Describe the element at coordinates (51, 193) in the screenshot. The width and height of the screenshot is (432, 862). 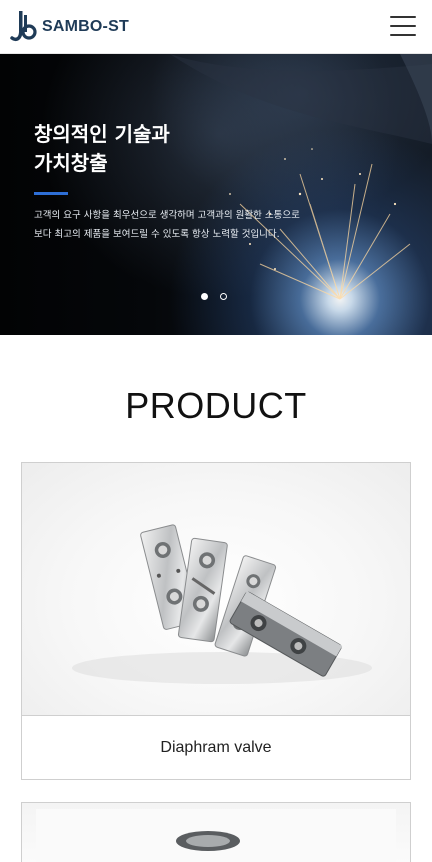
I see `hero-accent-bar` at that location.